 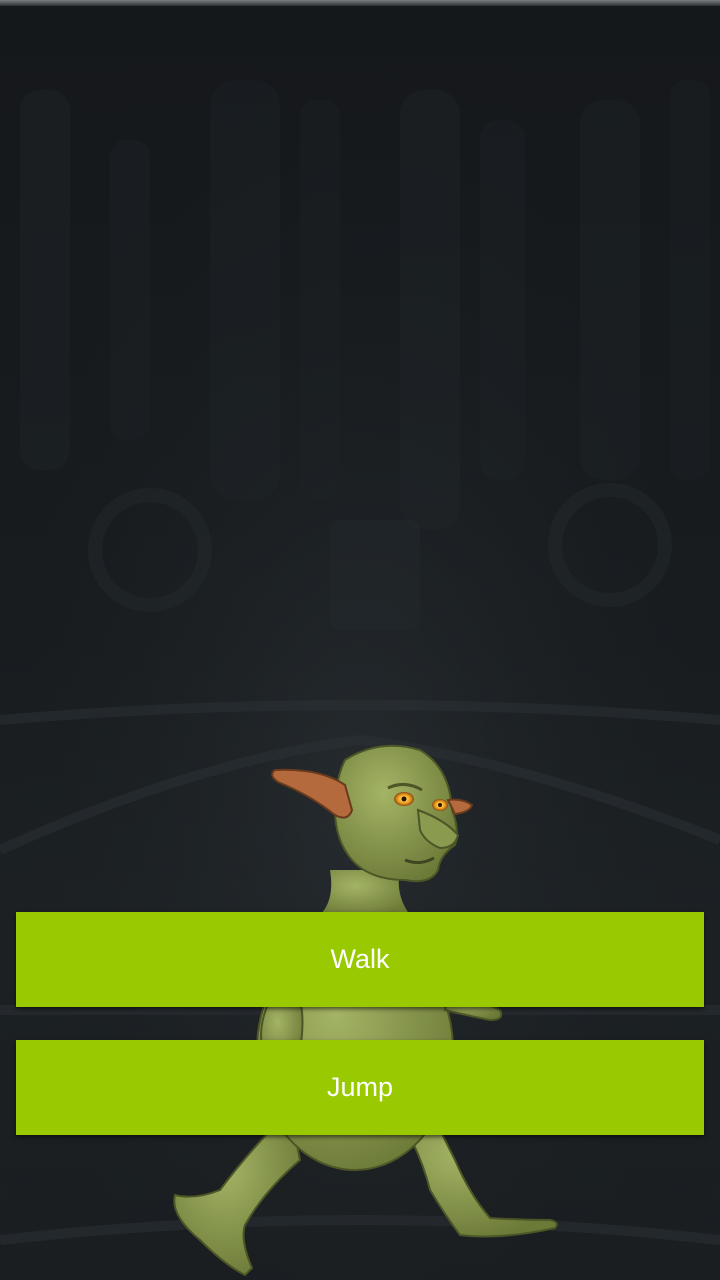 I want to click on jump-button-label: Jump, so click(x=360, y=1087).